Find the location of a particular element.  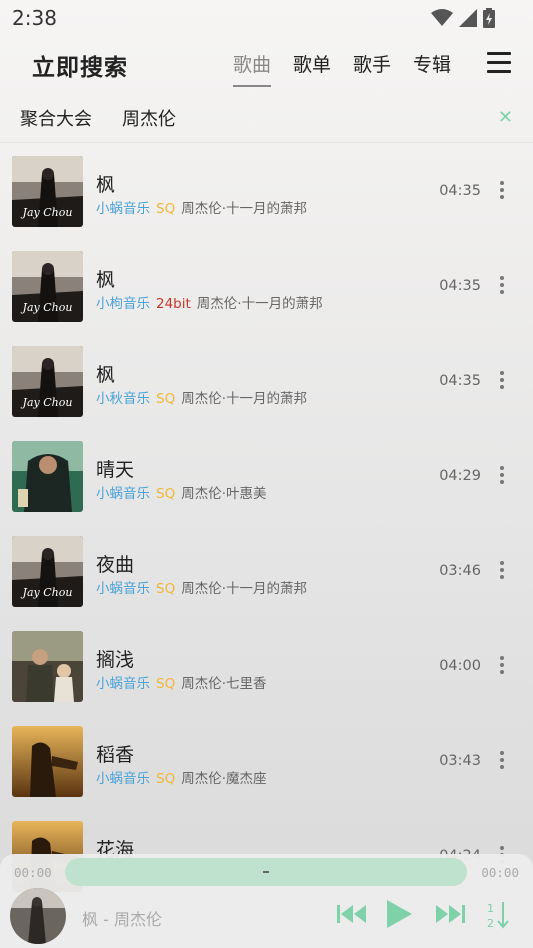

song-title: 晴天 is located at coordinates (115, 470).